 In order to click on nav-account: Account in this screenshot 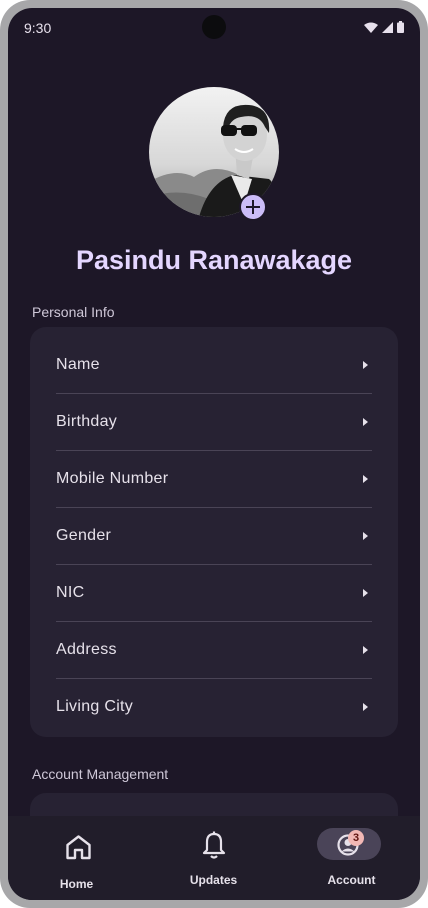, I will do `click(351, 858)`.